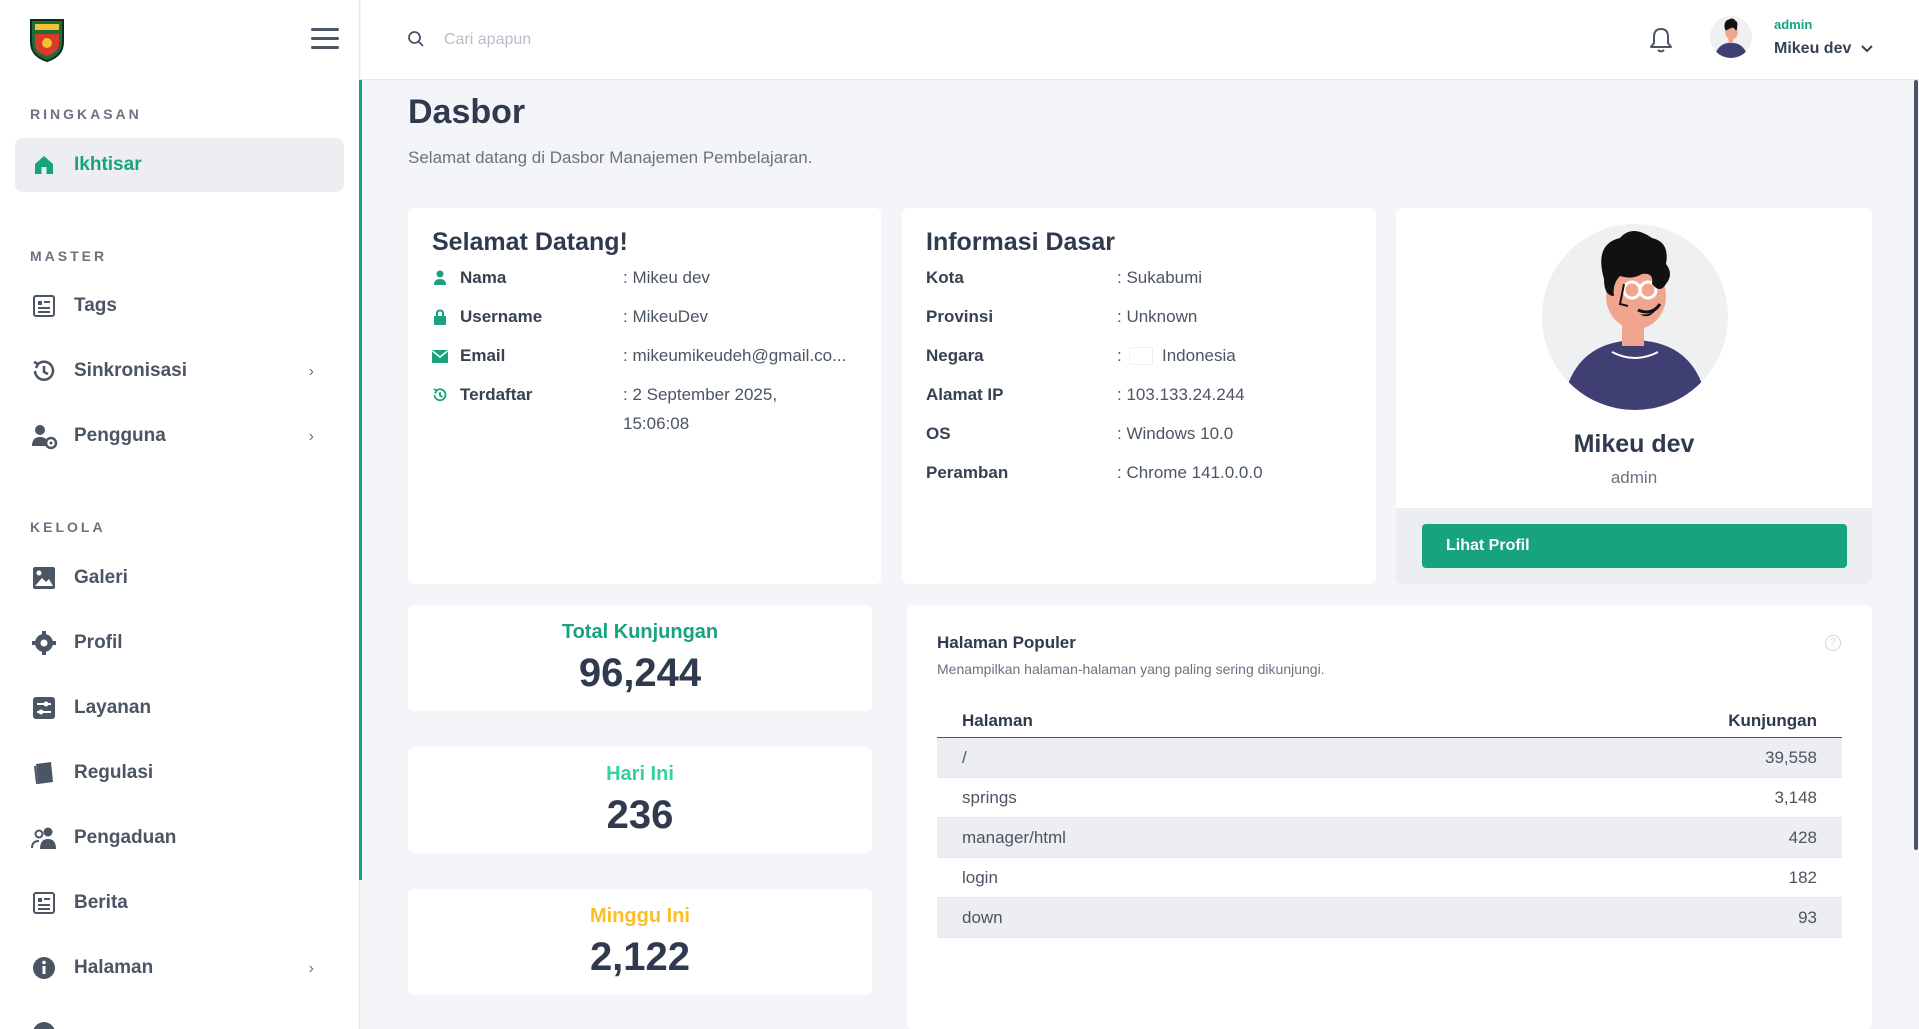 This screenshot has width=1919, height=1029. What do you see at coordinates (1389, 720) in the screenshot?
I see `table-header: Halaman Kunjungan` at bounding box center [1389, 720].